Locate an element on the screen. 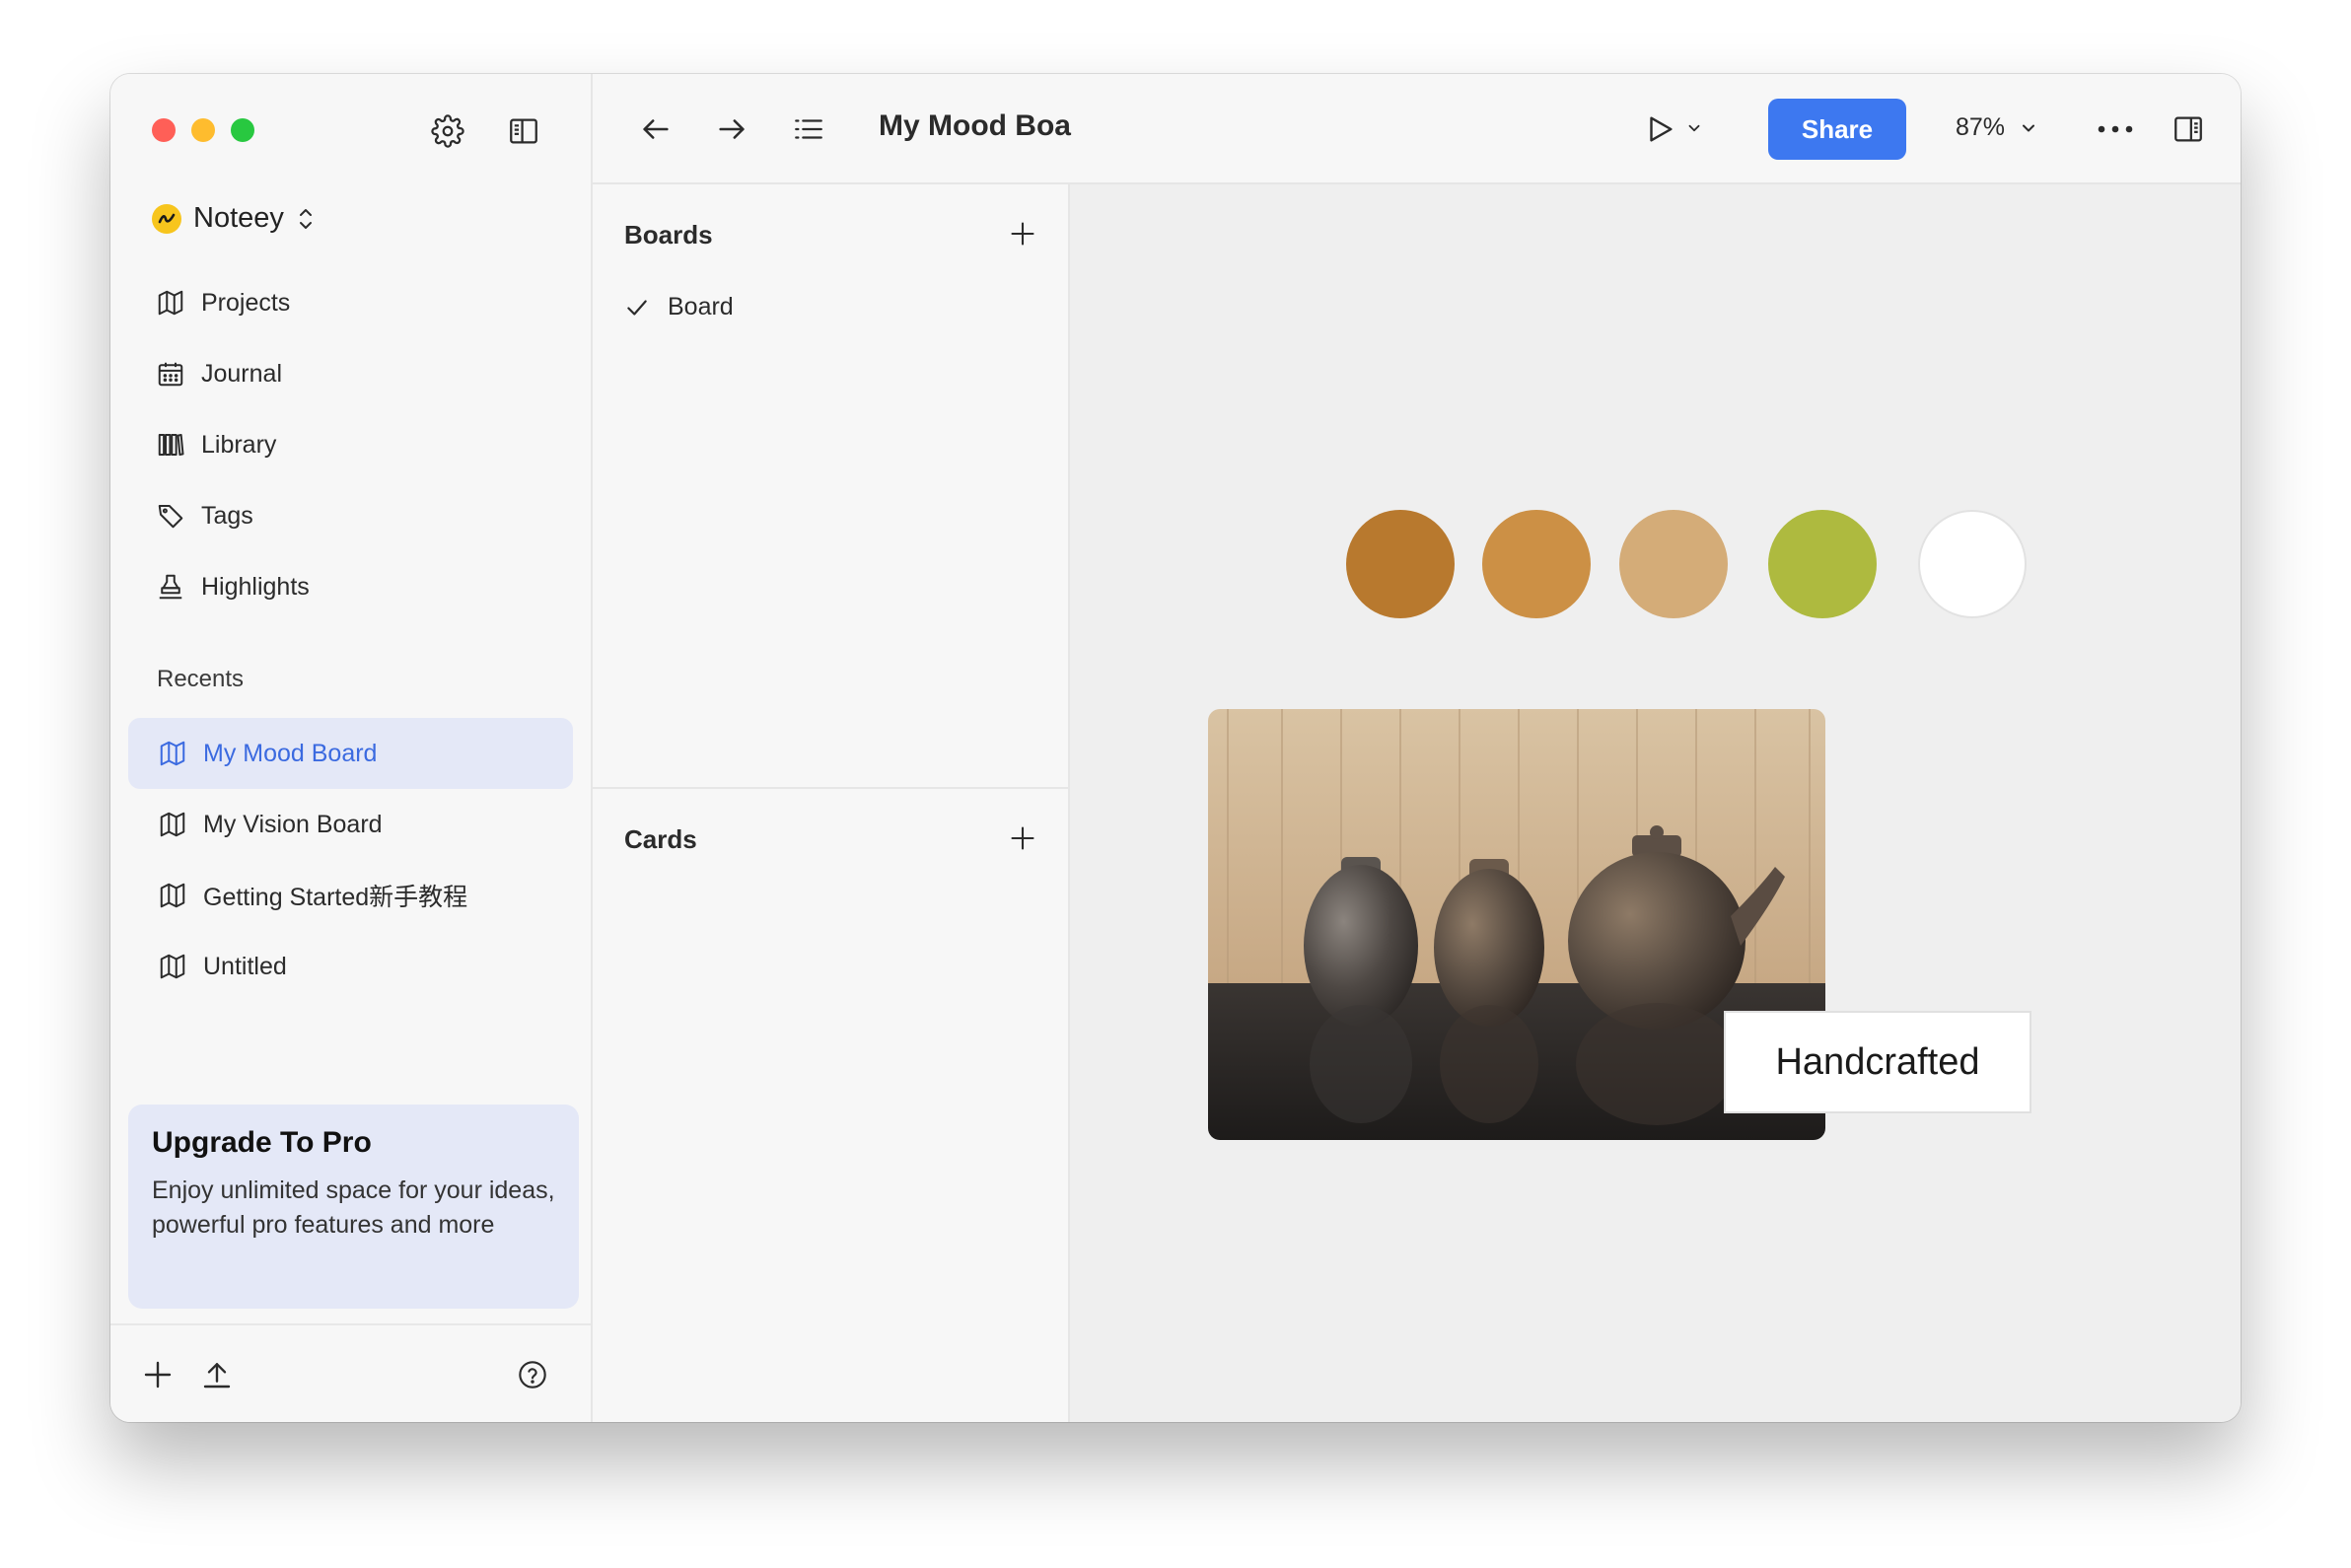 The height and width of the screenshot is (1568, 2351). workspace-name: Noteey is located at coordinates (238, 218).